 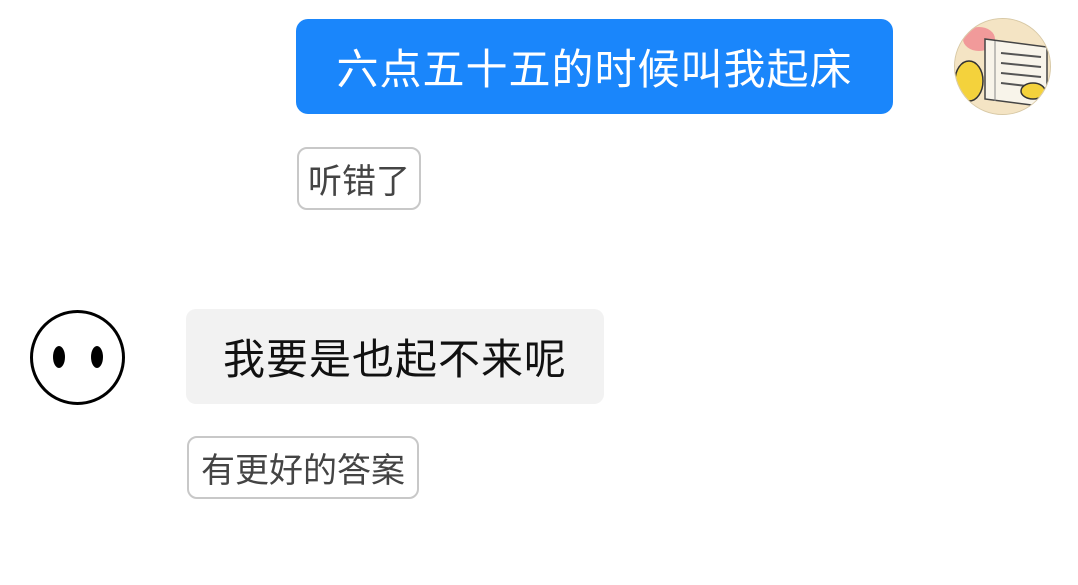 I want to click on assistant-message-text: 我要是也起不来呢, so click(x=394, y=359).